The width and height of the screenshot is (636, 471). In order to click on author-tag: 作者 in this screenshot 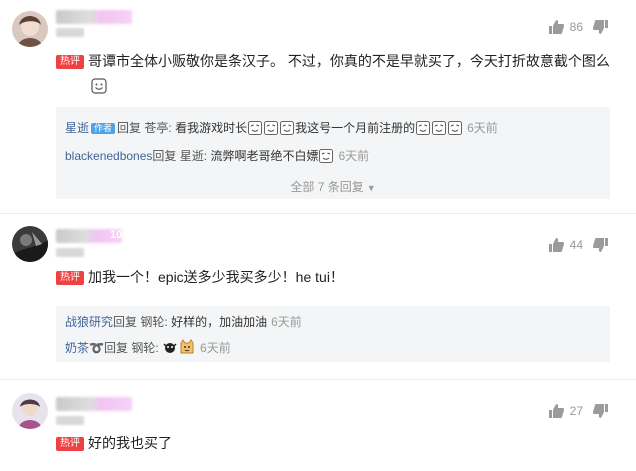, I will do `click(103, 128)`.